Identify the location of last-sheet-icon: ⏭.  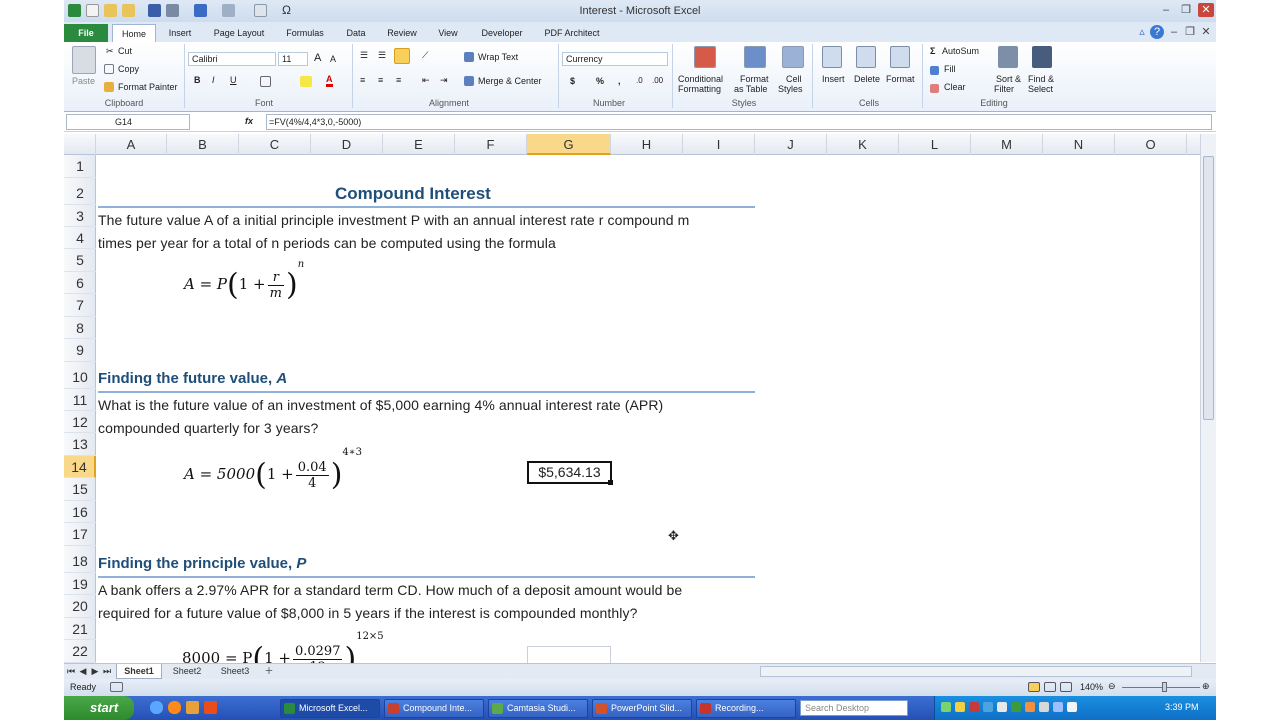
(107, 671).